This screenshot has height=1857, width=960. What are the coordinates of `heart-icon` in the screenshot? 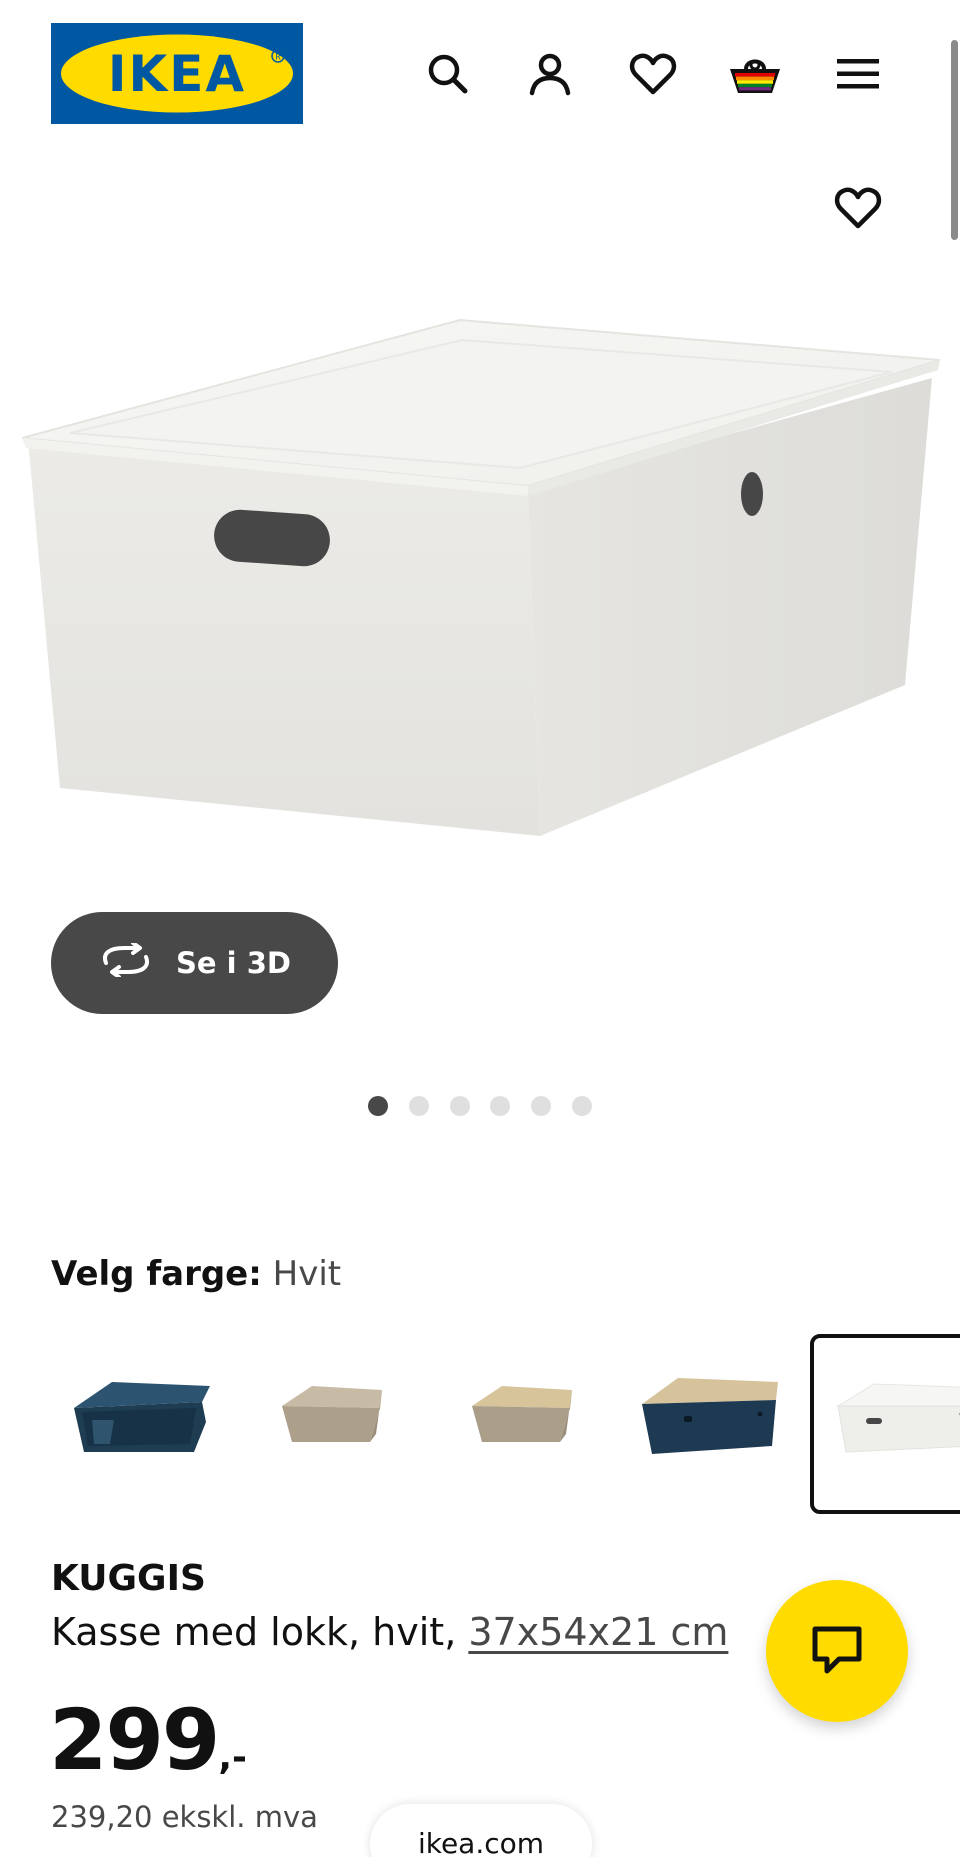 It's located at (653, 74).